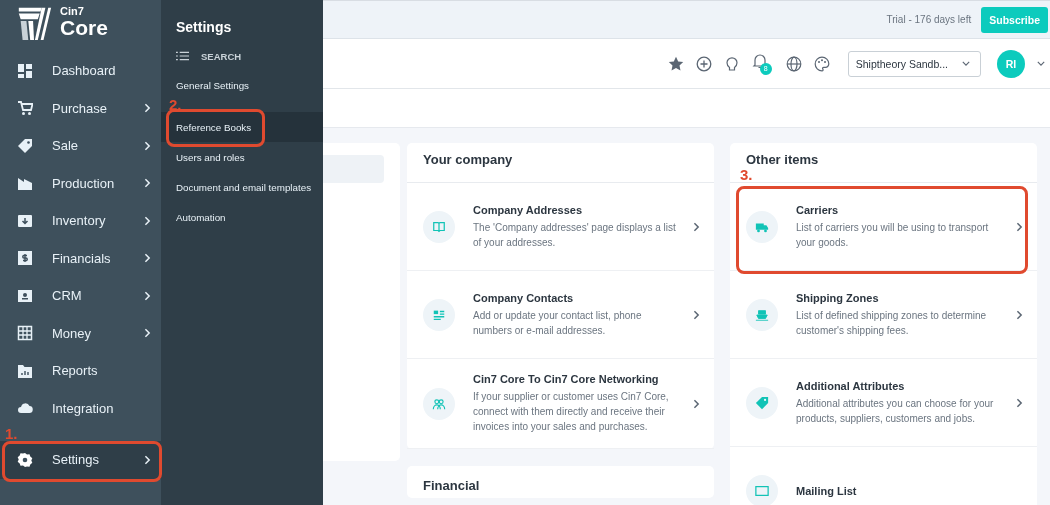 This screenshot has height=505, width=1050. What do you see at coordinates (558, 323) in the screenshot?
I see `item-description: Add or update your contact list, phone numbers or e-mail addresses.` at bounding box center [558, 323].